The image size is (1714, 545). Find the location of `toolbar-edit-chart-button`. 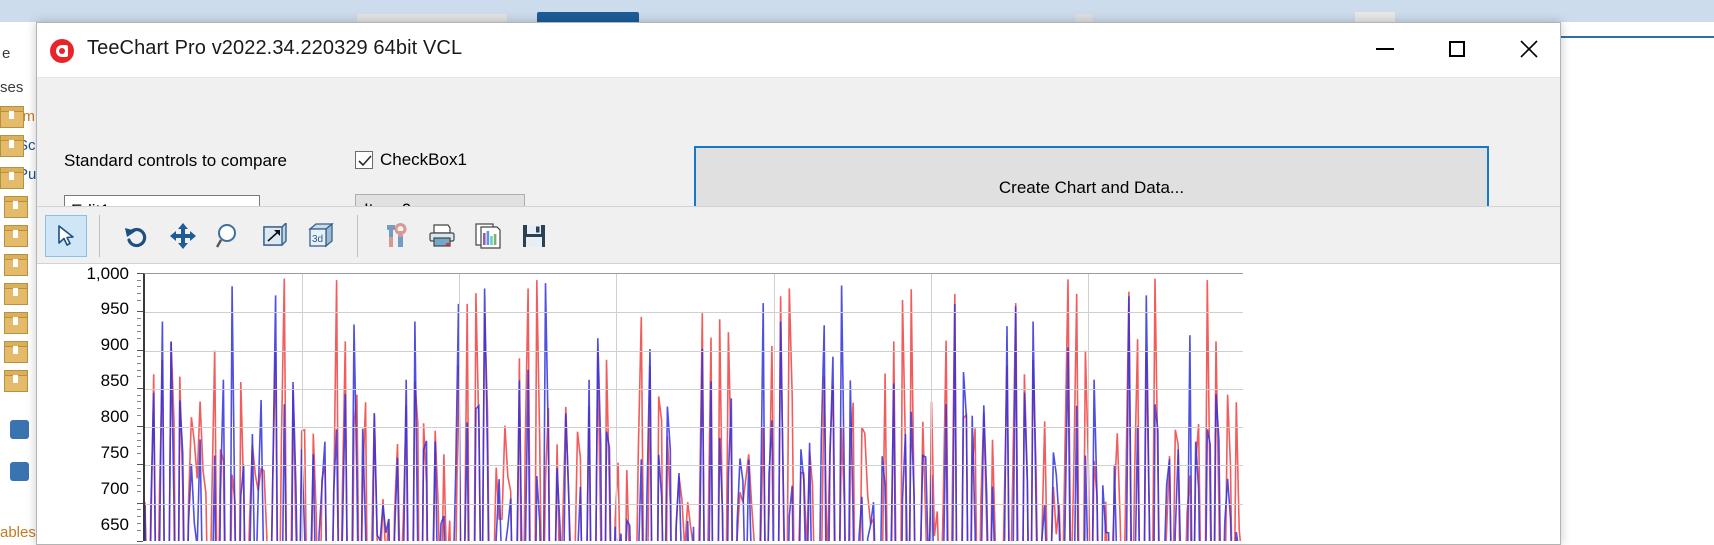

toolbar-edit-chart-button is located at coordinates (396, 236).